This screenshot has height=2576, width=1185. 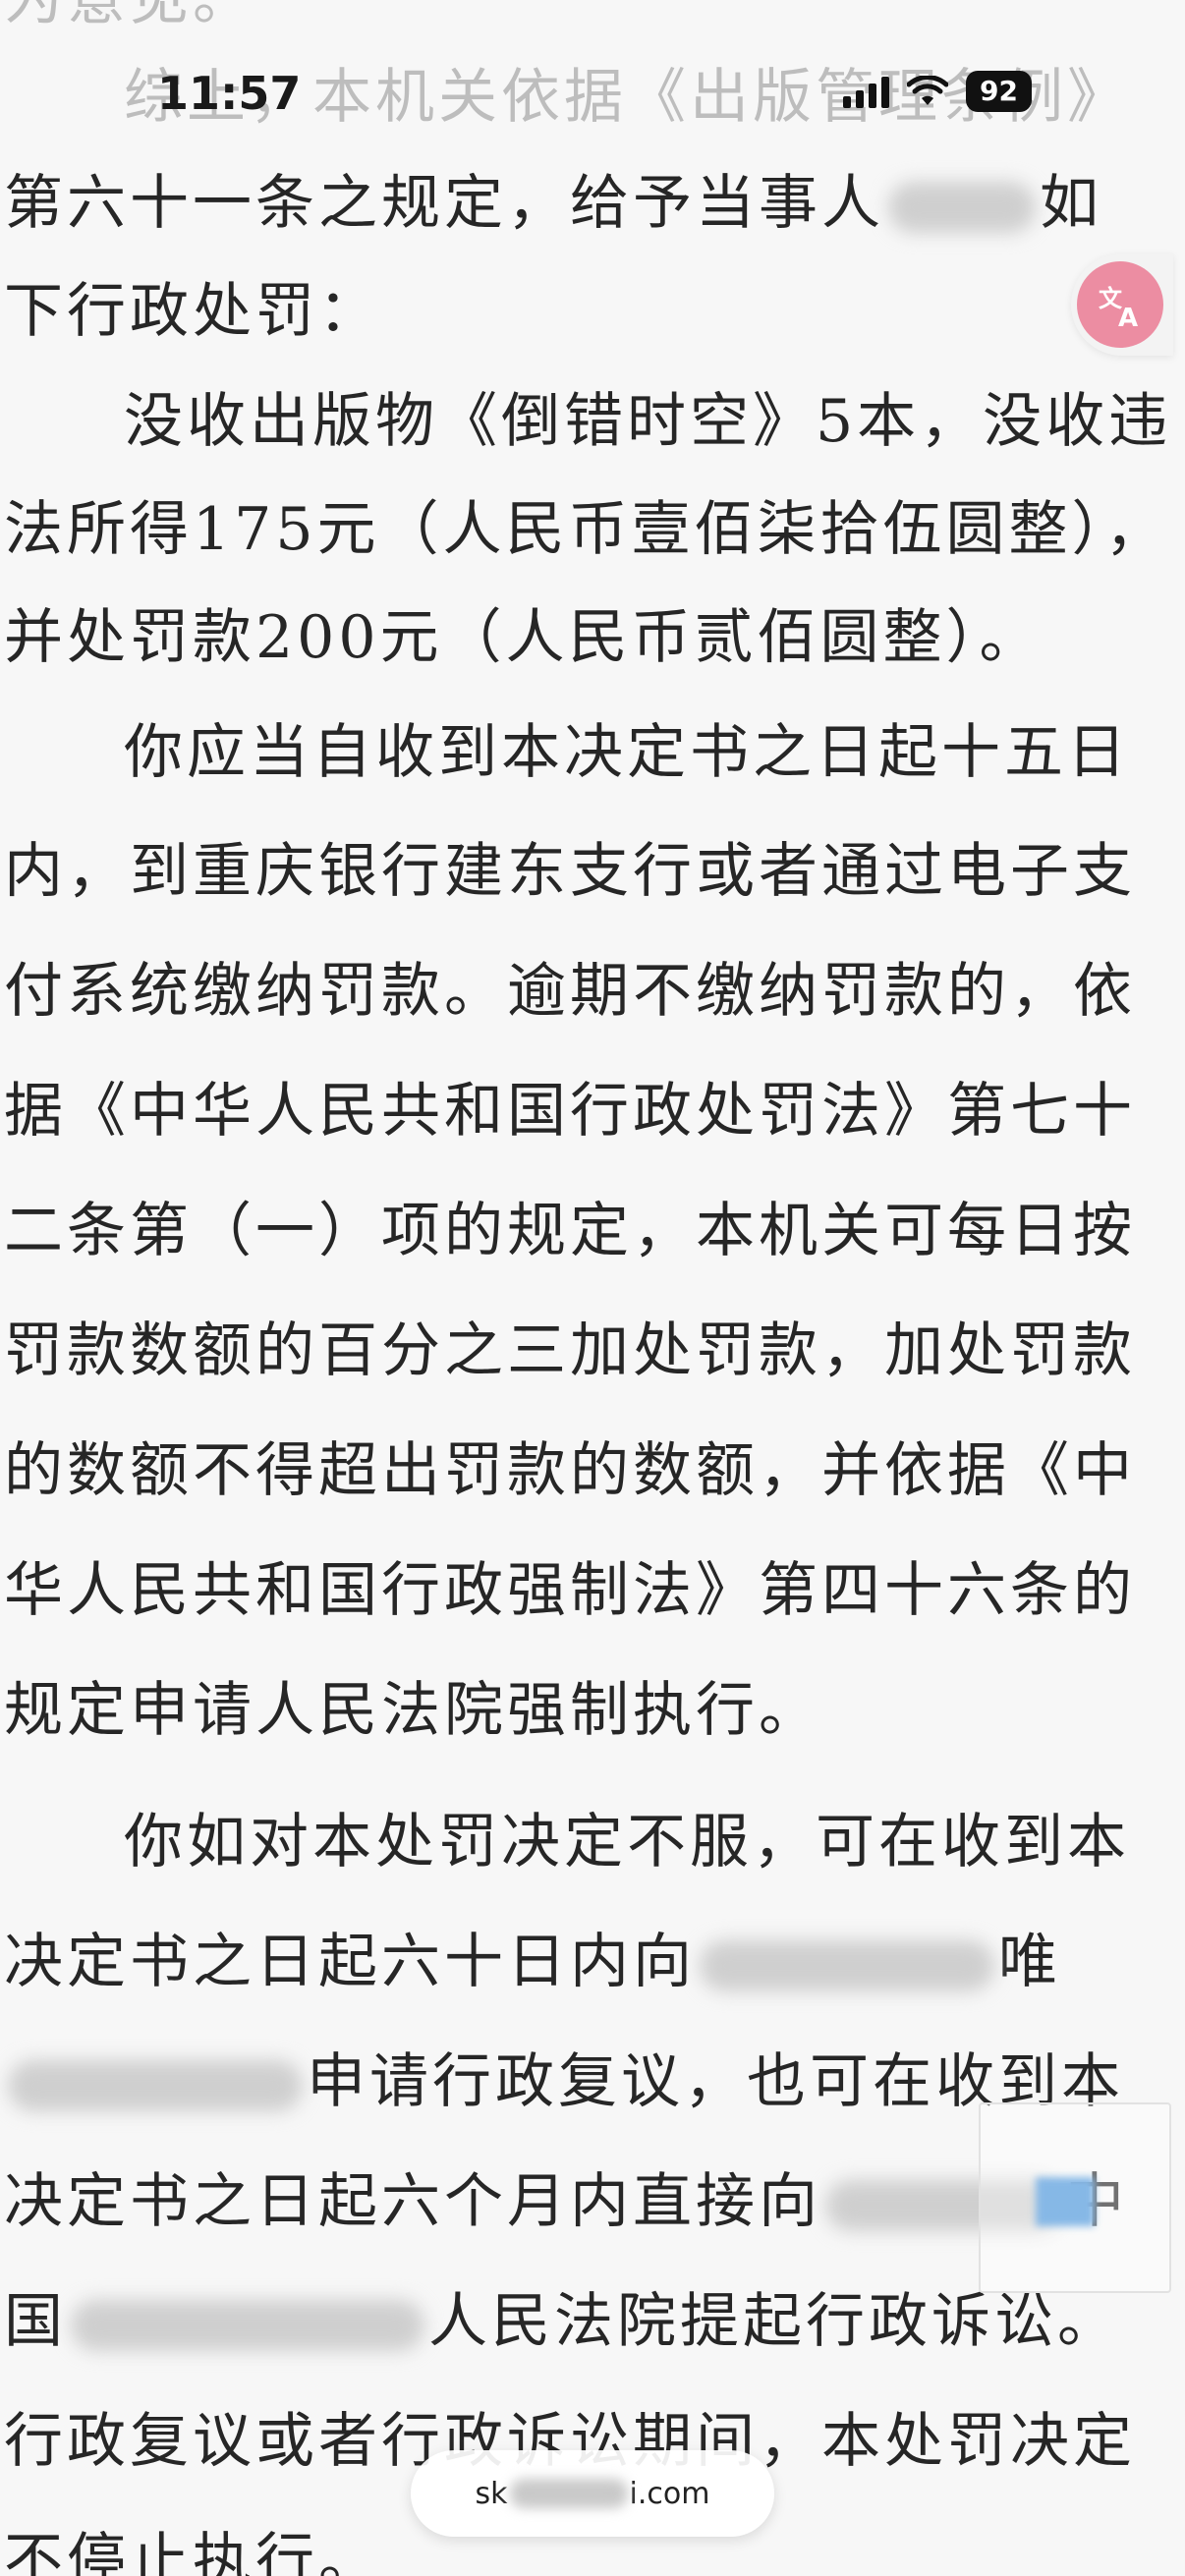 I want to click on doc-line-10: 据《中华人民共和国行政处罚法》第七十, so click(x=570, y=1111).